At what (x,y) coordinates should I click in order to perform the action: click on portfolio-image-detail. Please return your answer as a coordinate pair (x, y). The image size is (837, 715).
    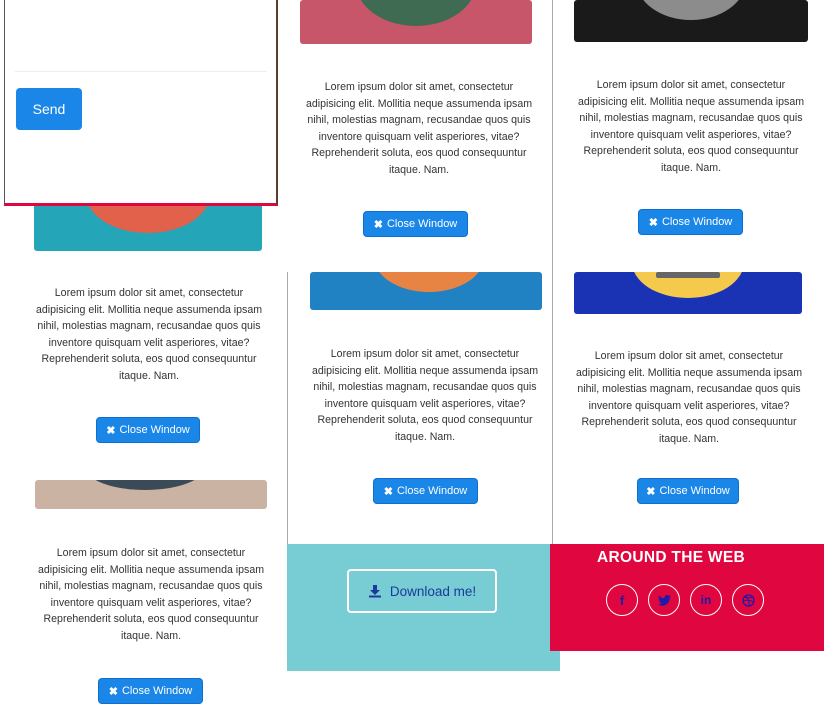
    Looking at the image, I should click on (688, 275).